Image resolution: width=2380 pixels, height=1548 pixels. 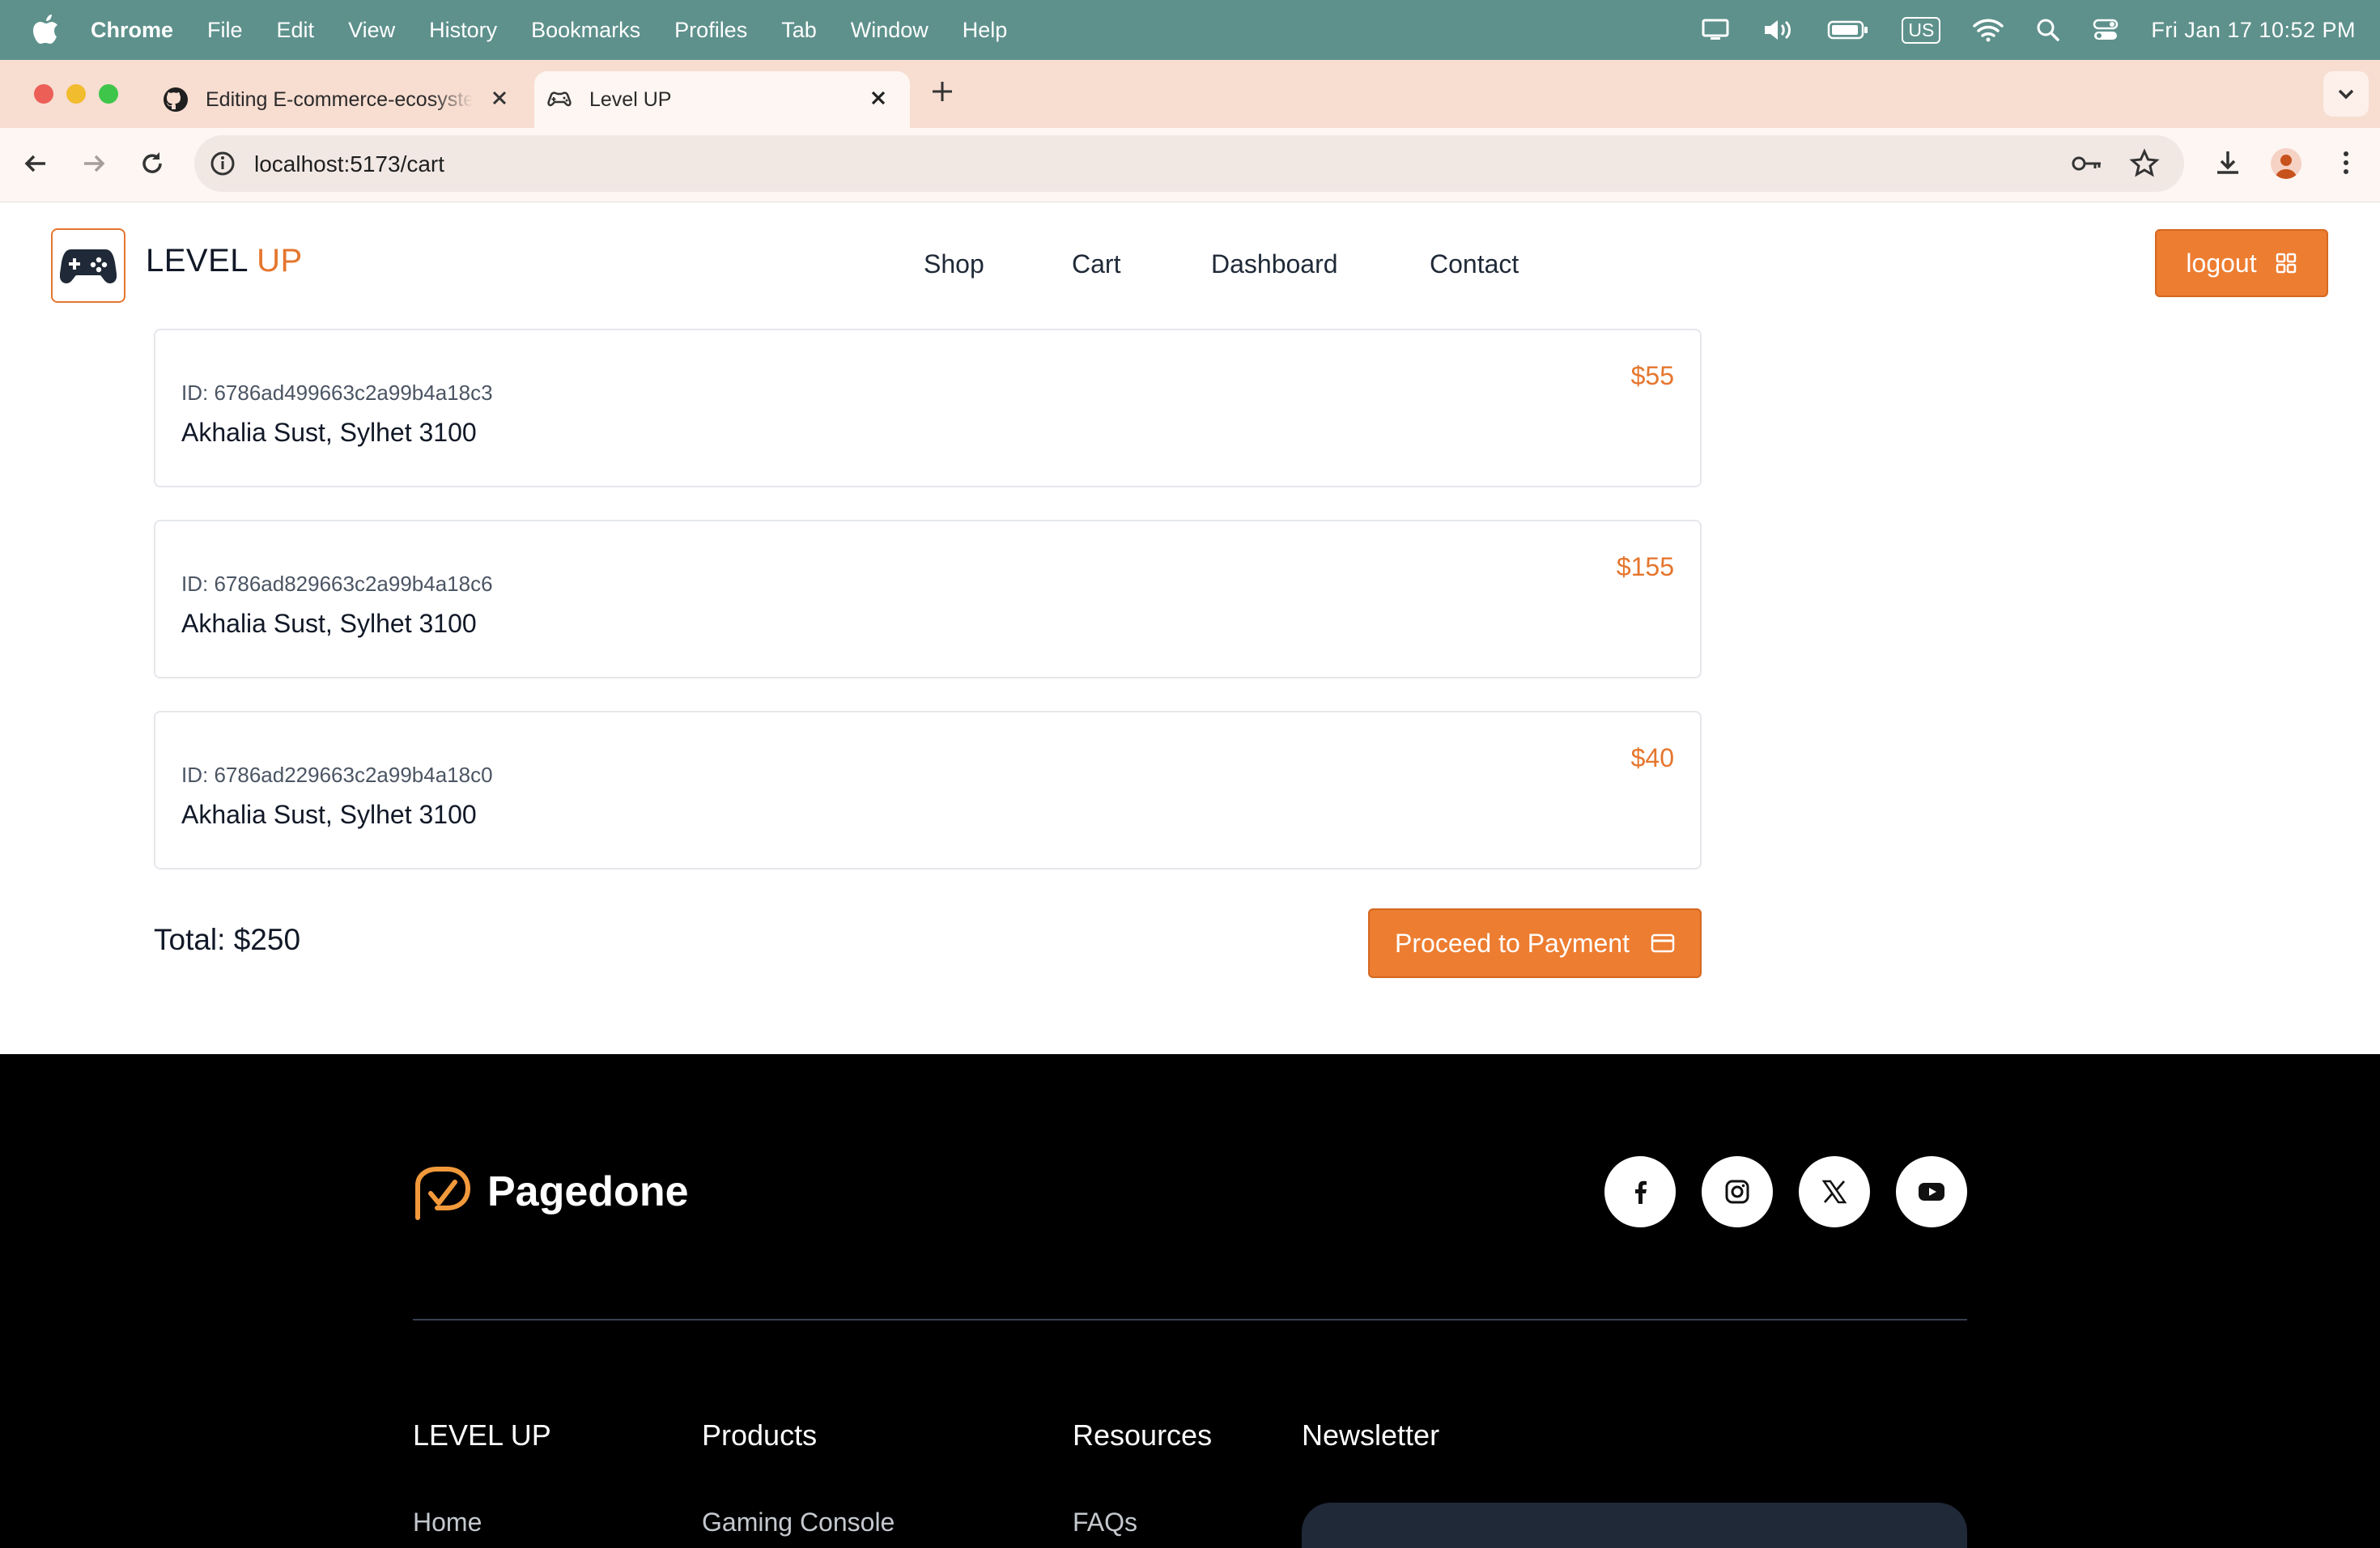 I want to click on spotlight-icon, so click(x=2048, y=30).